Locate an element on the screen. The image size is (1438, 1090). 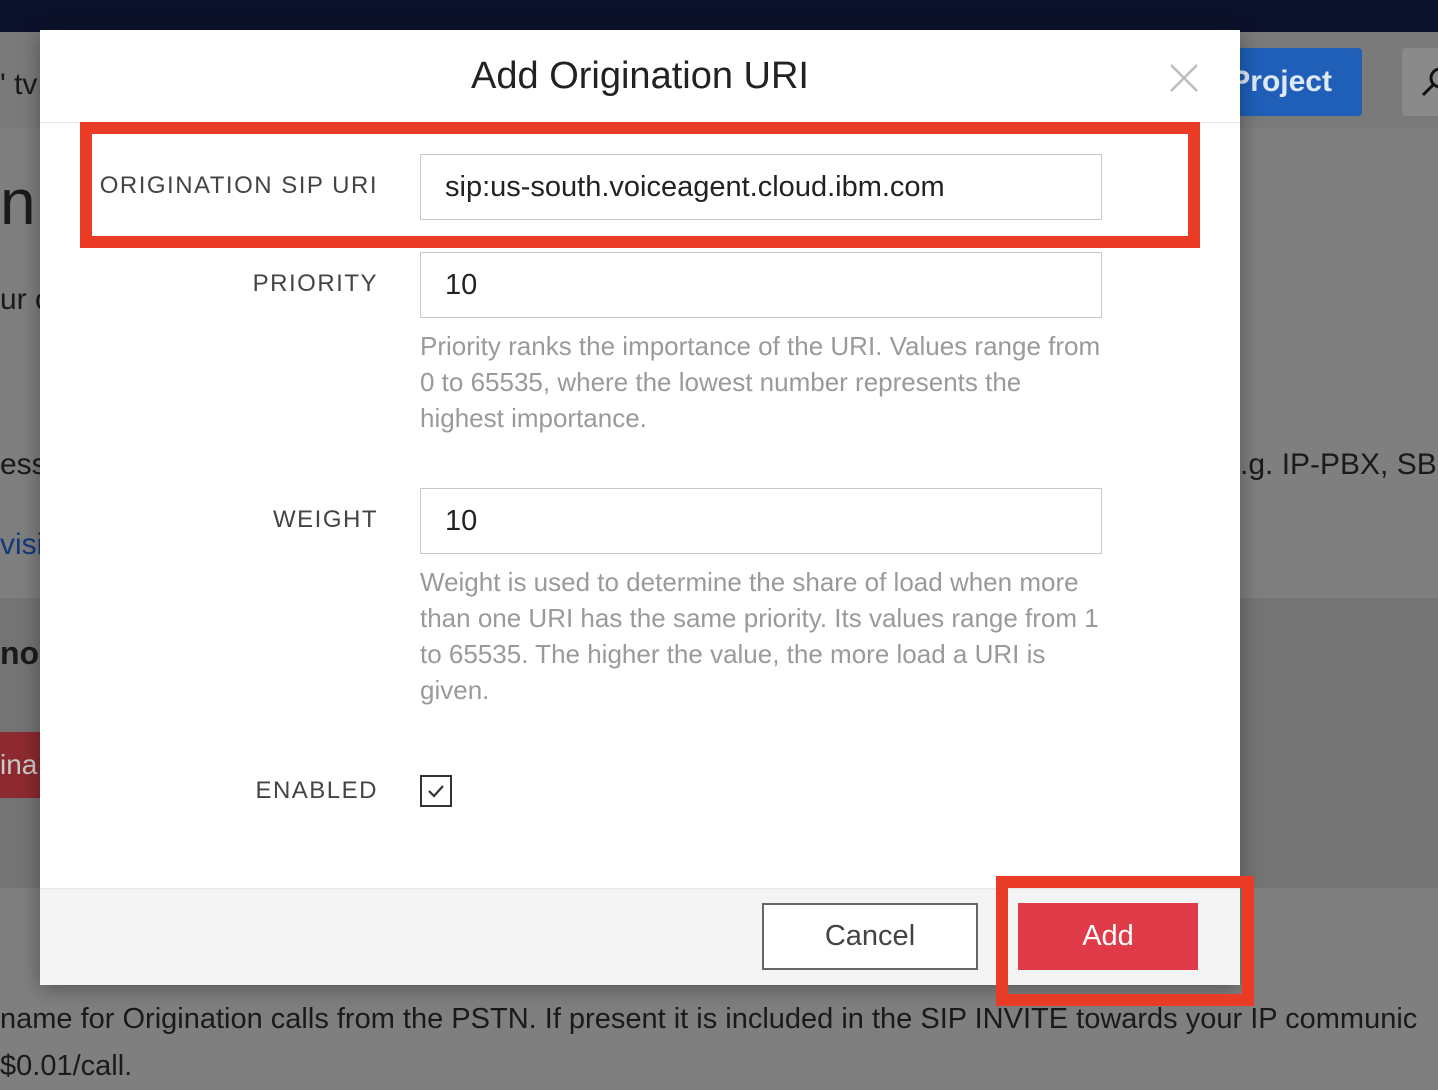
enabled-checkbox is located at coordinates (436, 791).